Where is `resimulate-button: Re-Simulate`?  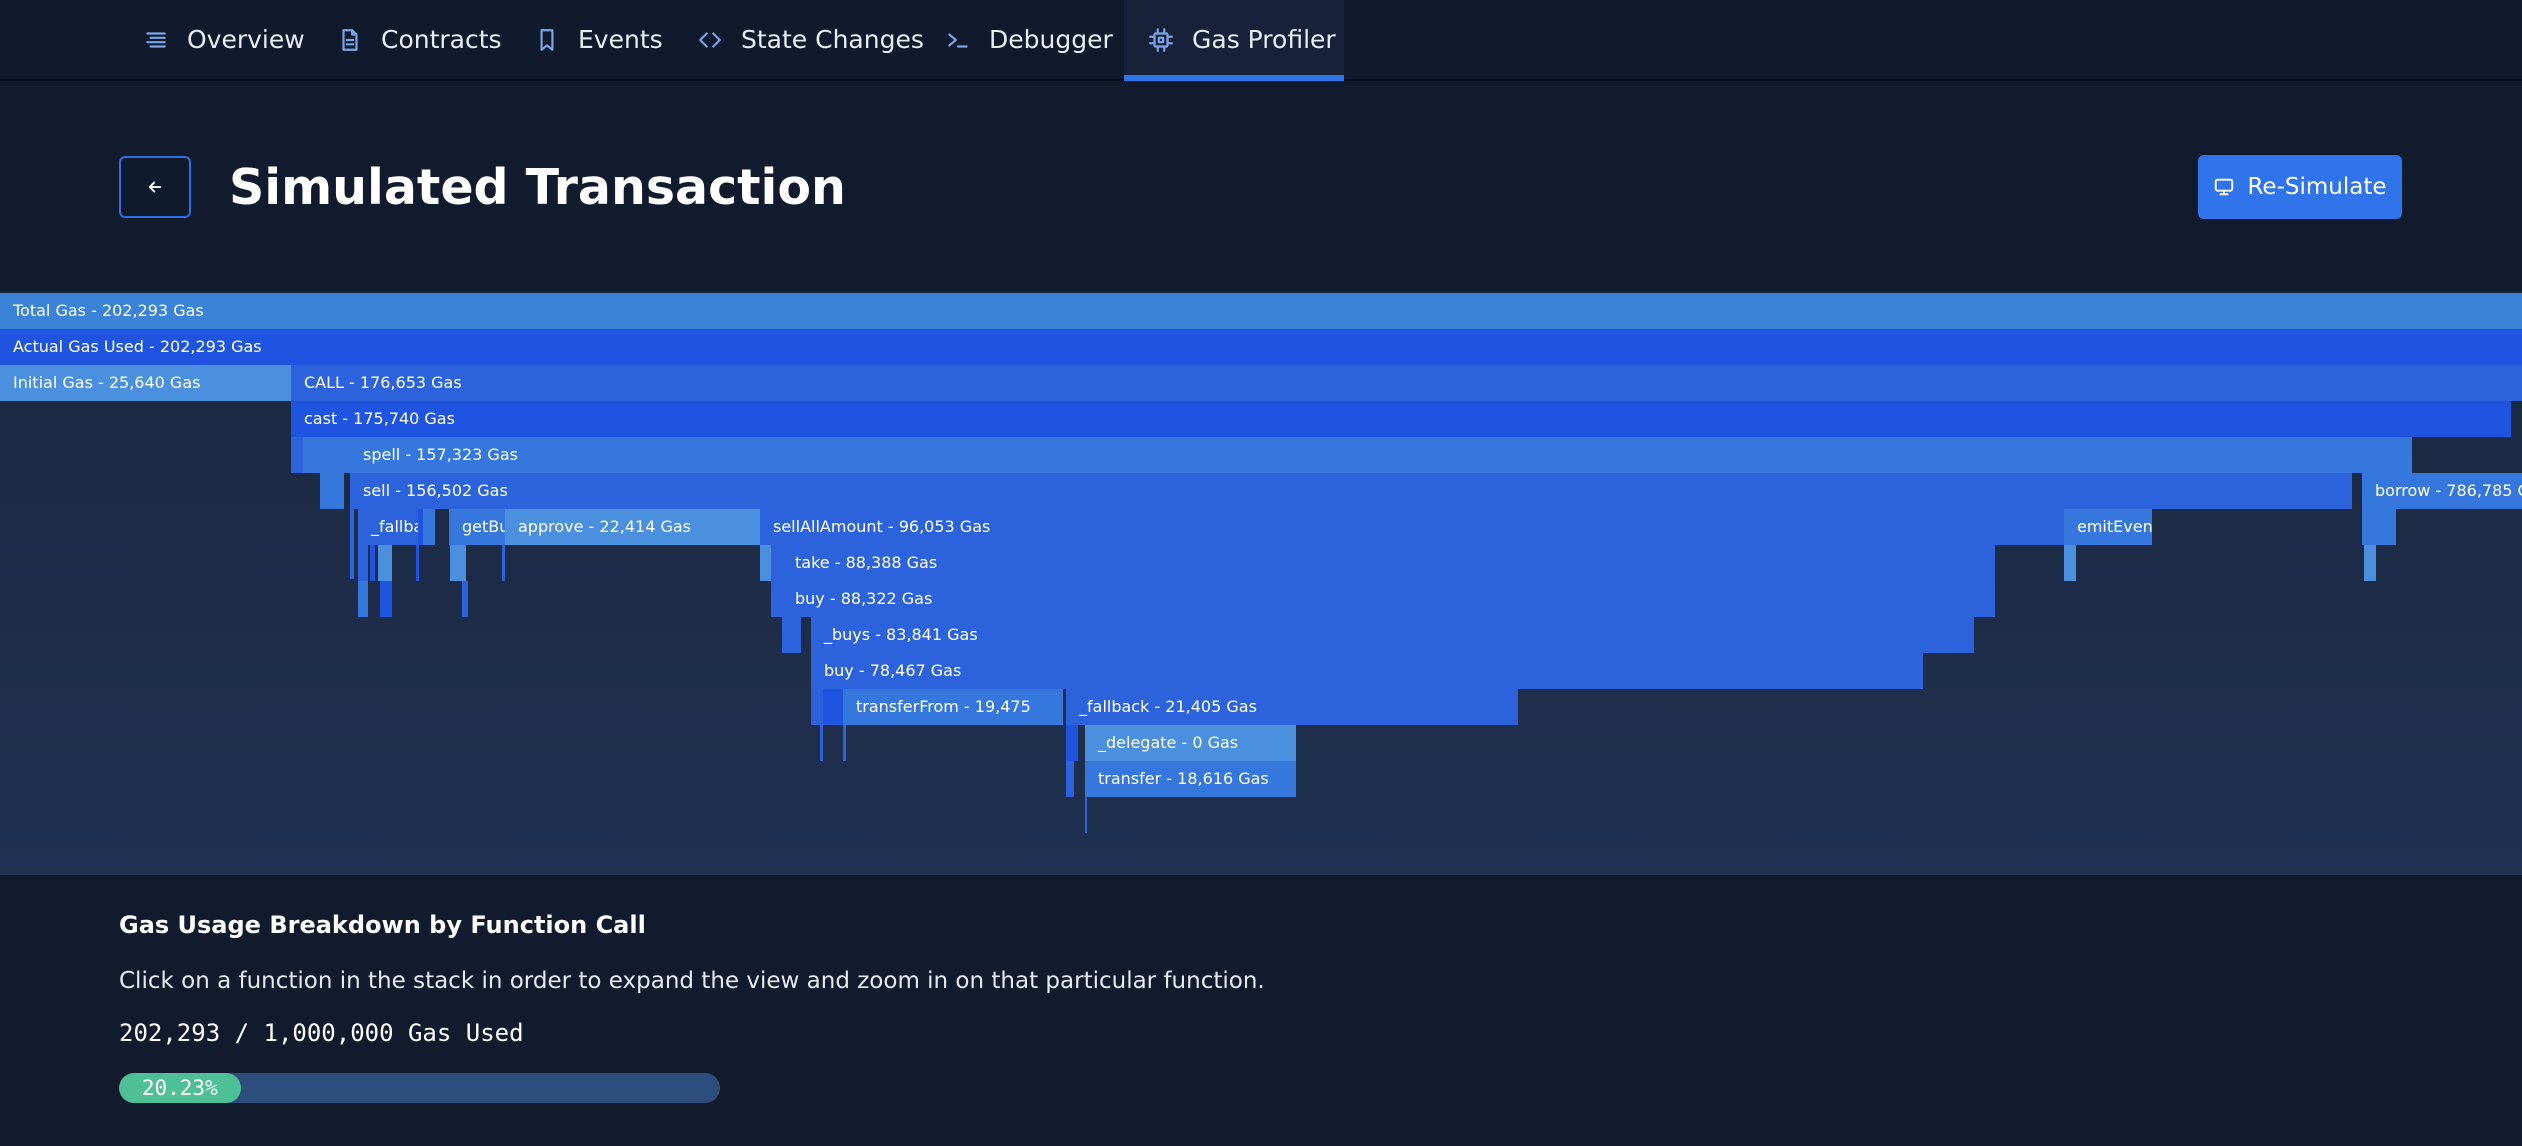 resimulate-button: Re-Simulate is located at coordinates (2300, 187).